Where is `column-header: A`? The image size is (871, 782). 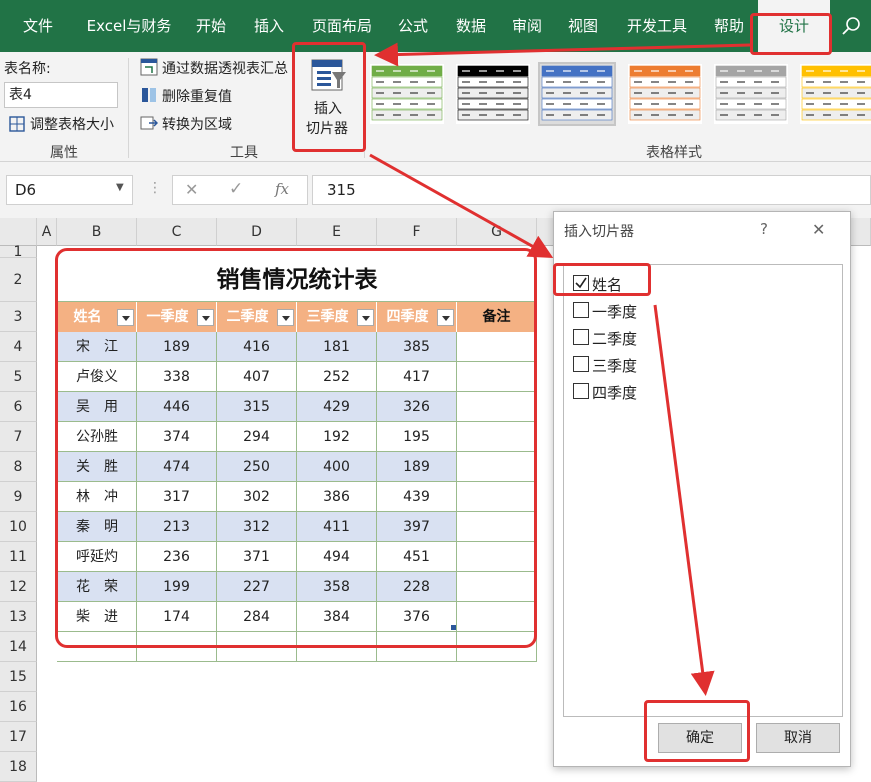 column-header: A is located at coordinates (47, 232).